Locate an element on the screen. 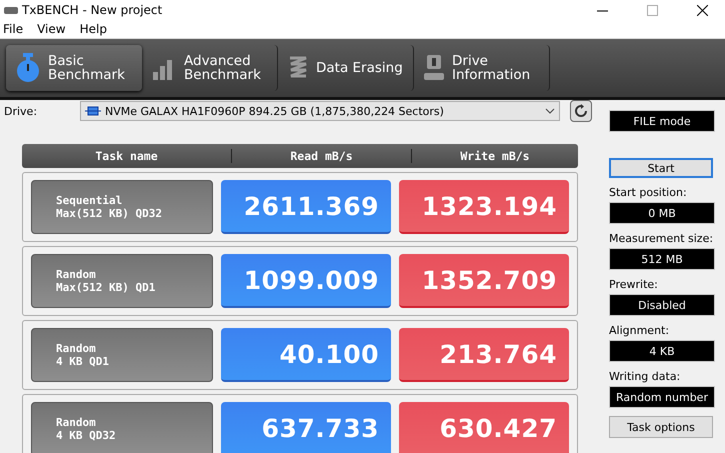 The image size is (725, 453). refresh-icon is located at coordinates (581, 111).